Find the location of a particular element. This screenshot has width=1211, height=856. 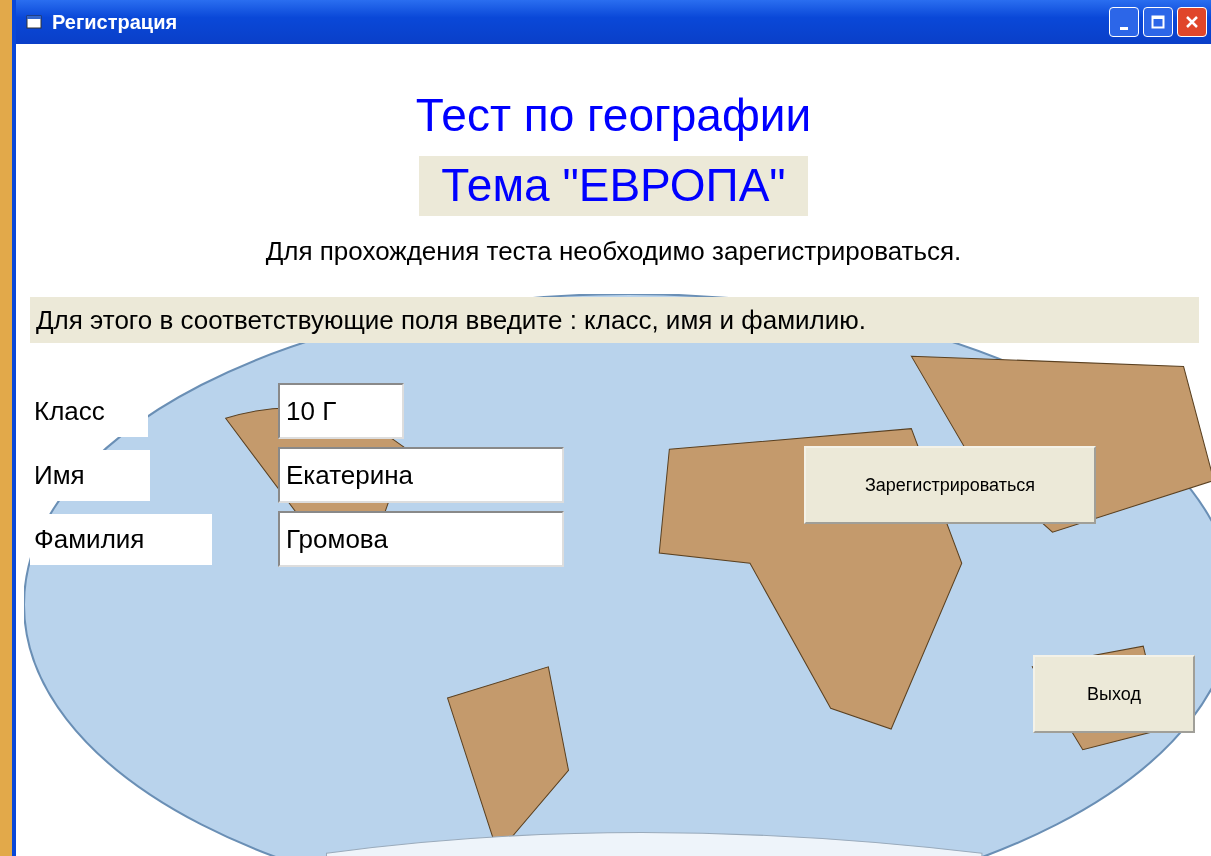

test-heading: Тест по географии is located at coordinates (613, 115).